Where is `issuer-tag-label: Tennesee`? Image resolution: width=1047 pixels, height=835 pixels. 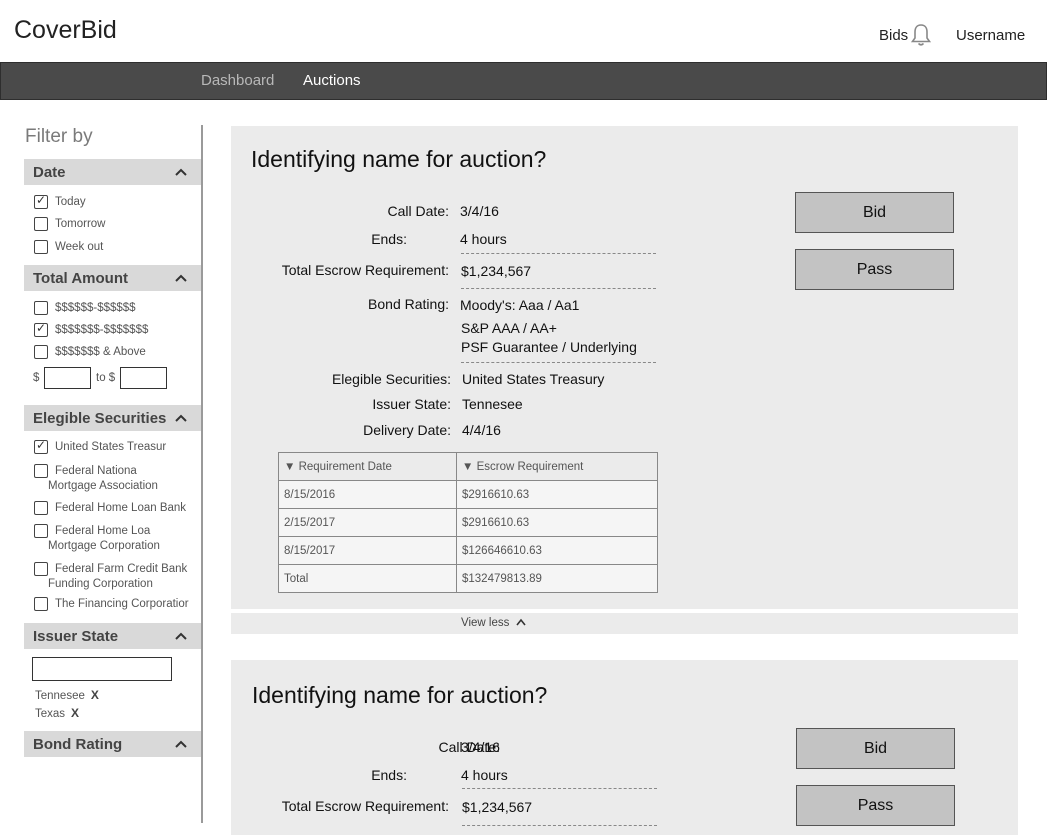
issuer-tag-label: Tennesee is located at coordinates (60, 696).